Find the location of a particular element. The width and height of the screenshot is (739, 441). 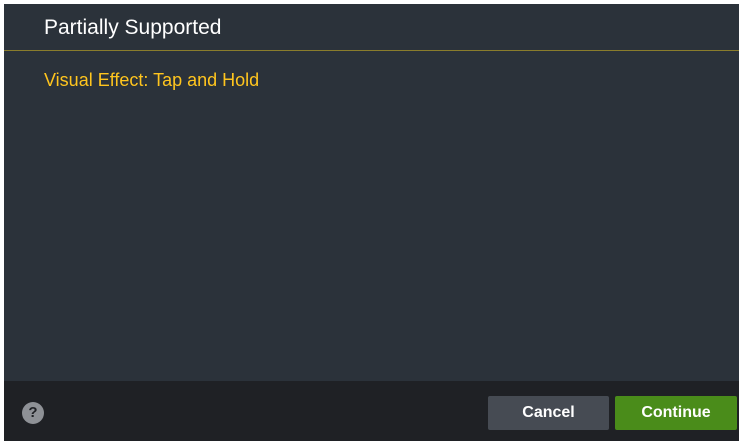

help-icon: ? is located at coordinates (33, 413).